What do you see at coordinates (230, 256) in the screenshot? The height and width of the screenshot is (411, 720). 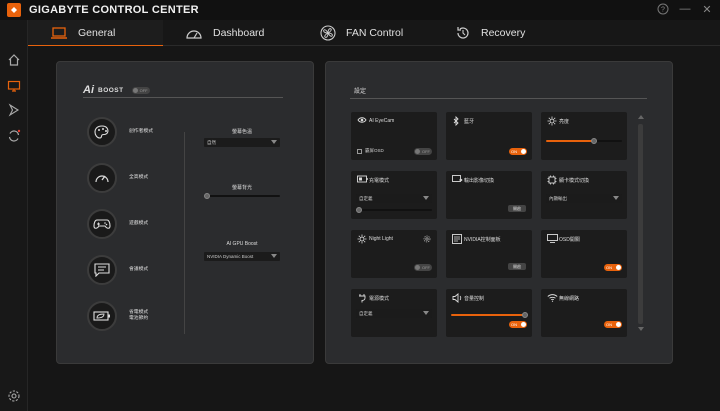 I see `gpu-boost-value: NVIDIA Dynamic Boost` at bounding box center [230, 256].